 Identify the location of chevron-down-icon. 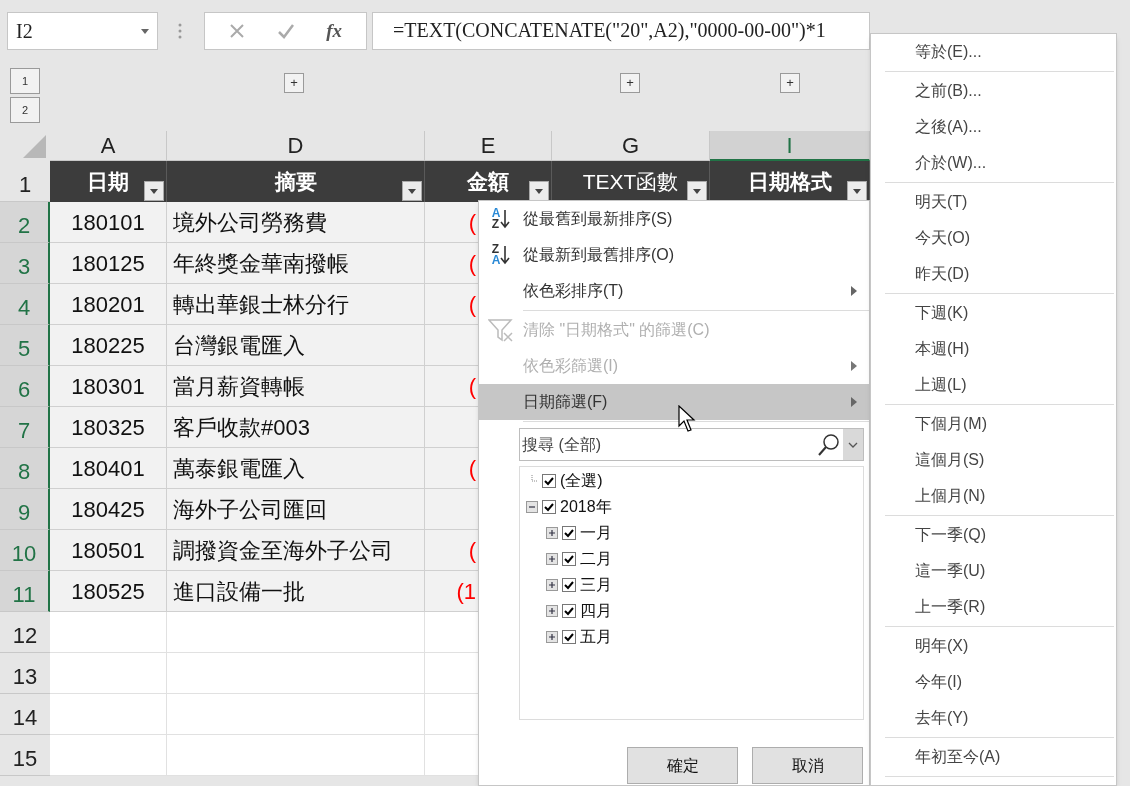
(853, 444).